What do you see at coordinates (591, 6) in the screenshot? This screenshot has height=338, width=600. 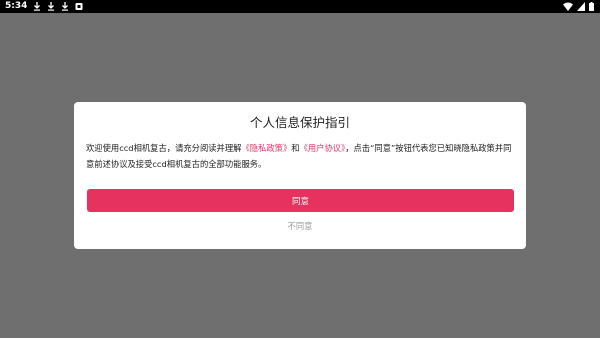 I see `battery-icon` at bounding box center [591, 6].